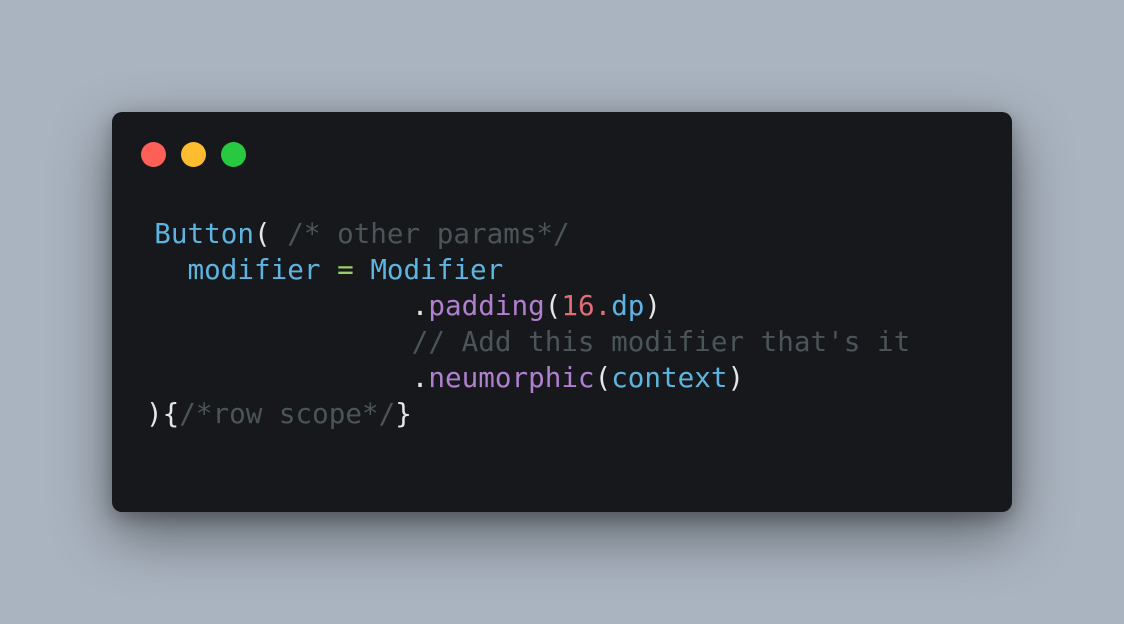 This screenshot has width=1124, height=624. What do you see at coordinates (669, 377) in the screenshot?
I see `context-argument-token: context` at bounding box center [669, 377].